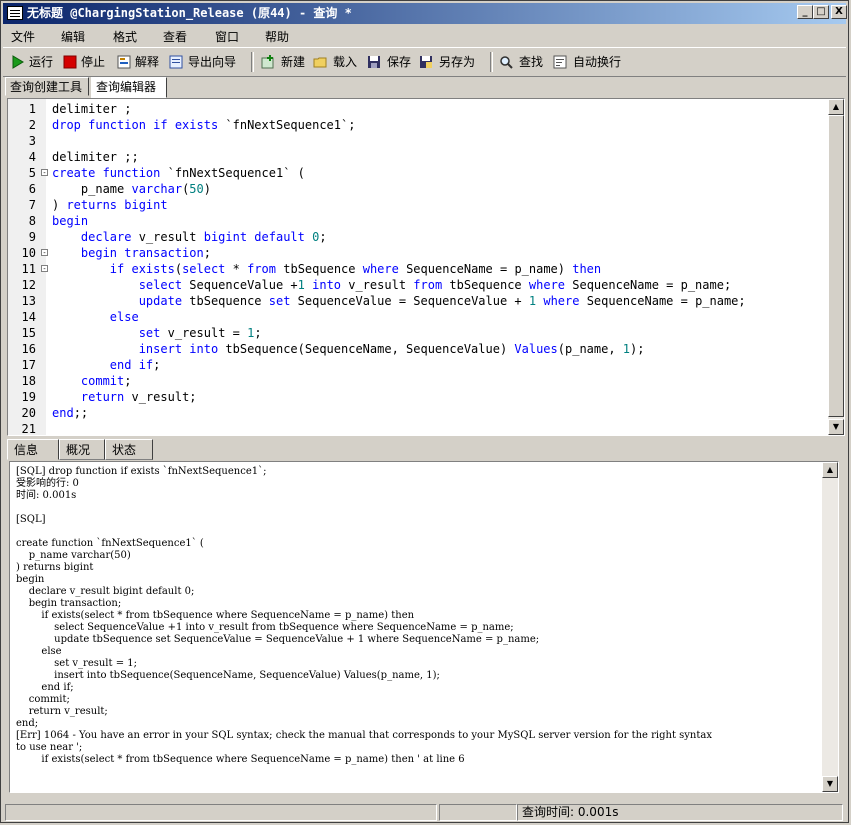 The image size is (851, 825). I want to click on line-number: 1, so click(32, 109).